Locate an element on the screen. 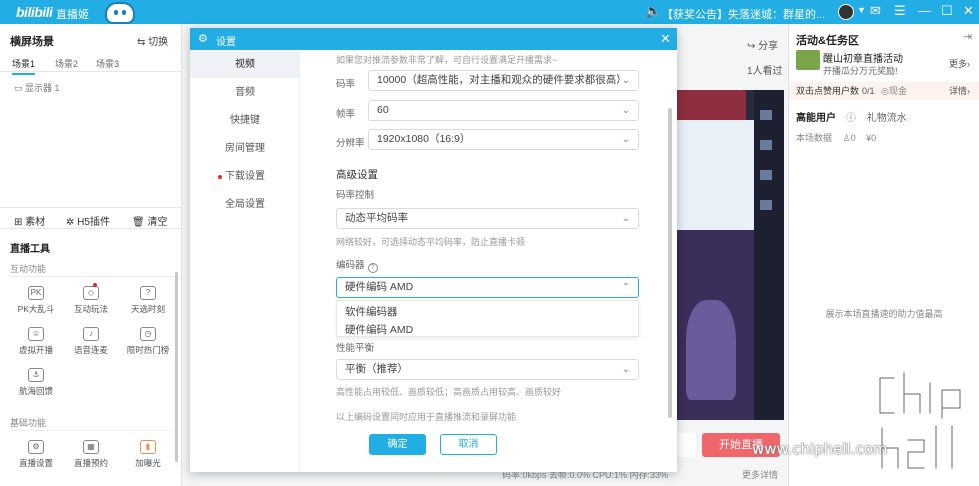 The image size is (979, 486). plus-icon: ⊞ is located at coordinates (20, 222).